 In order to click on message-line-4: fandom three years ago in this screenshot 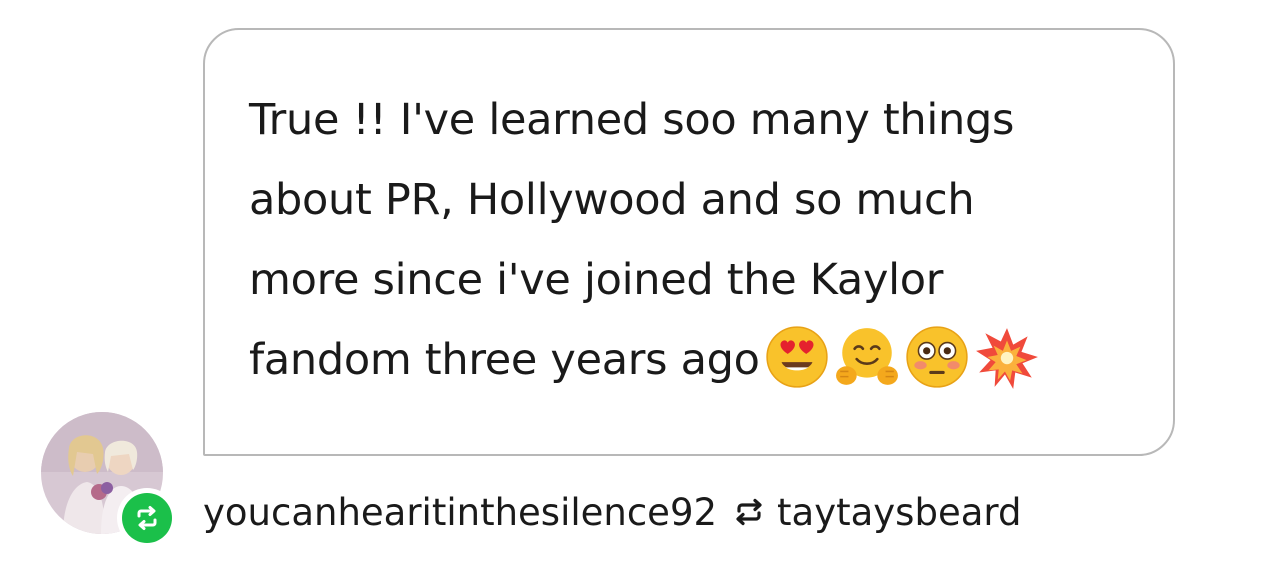, I will do `click(699, 360)`.